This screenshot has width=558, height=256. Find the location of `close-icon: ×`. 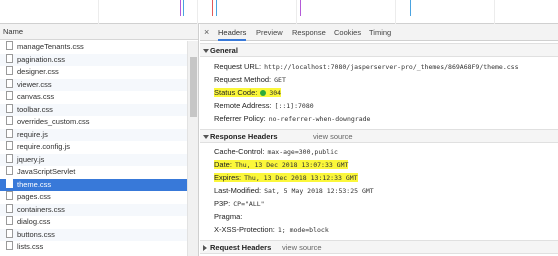

close-icon: × is located at coordinates (206, 32).